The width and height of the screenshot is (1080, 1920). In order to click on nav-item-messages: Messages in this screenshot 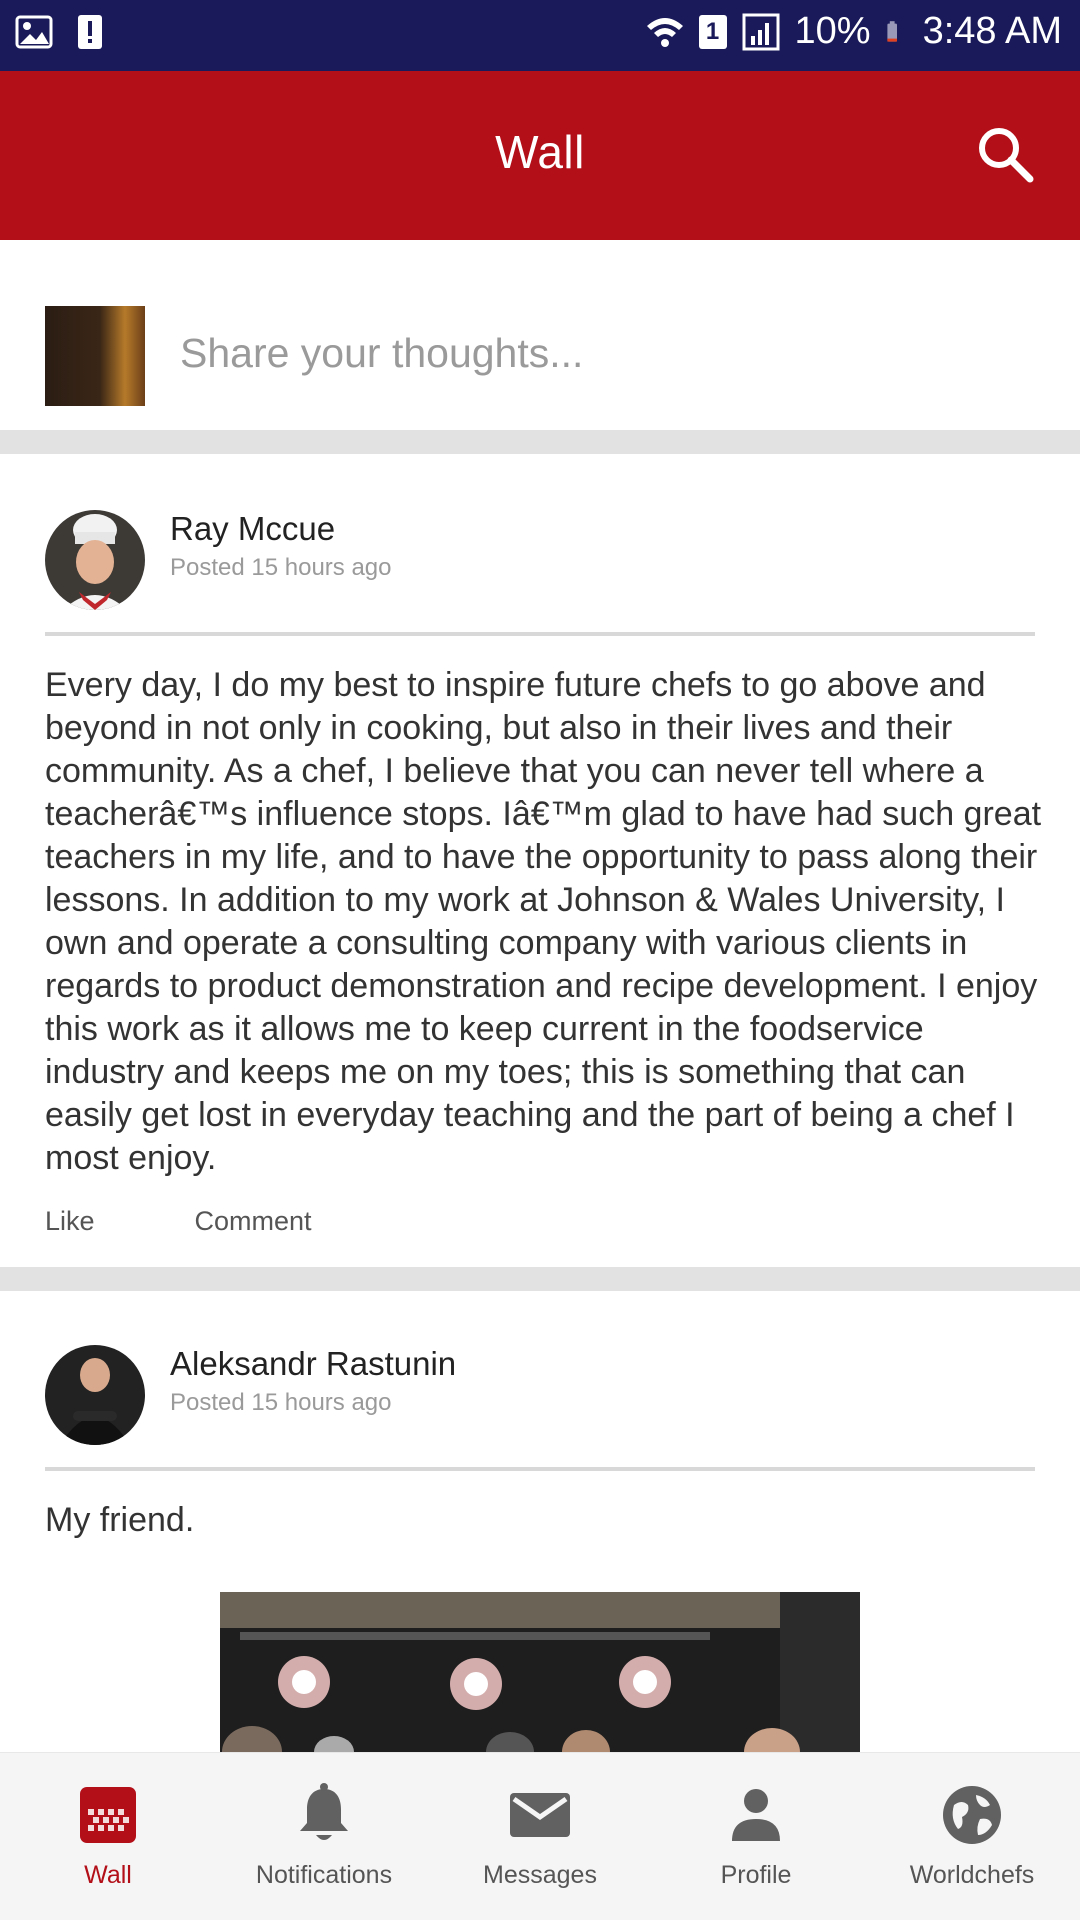, I will do `click(540, 1836)`.